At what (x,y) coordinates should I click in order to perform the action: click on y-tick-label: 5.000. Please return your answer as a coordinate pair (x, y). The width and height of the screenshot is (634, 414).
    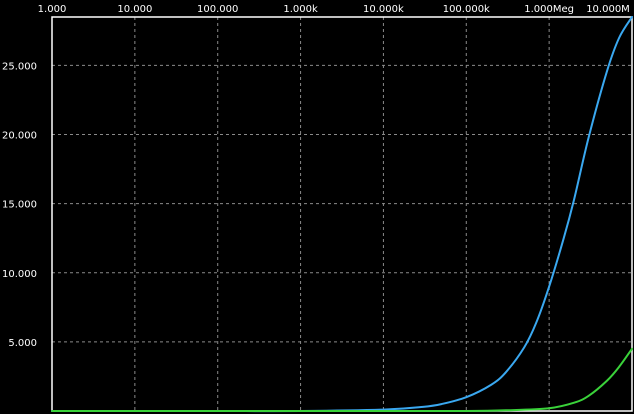
    Looking at the image, I should click on (22, 343).